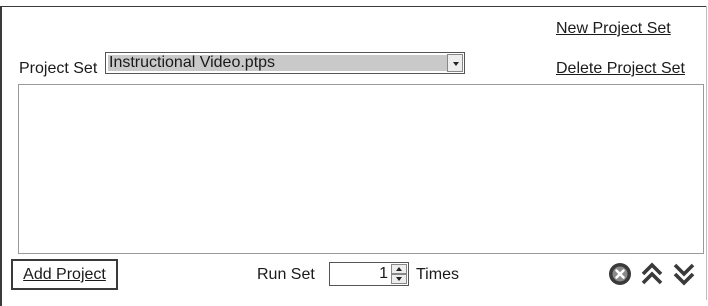  Describe the element at coordinates (64, 274) in the screenshot. I see `add-project-button: Add Project` at that location.